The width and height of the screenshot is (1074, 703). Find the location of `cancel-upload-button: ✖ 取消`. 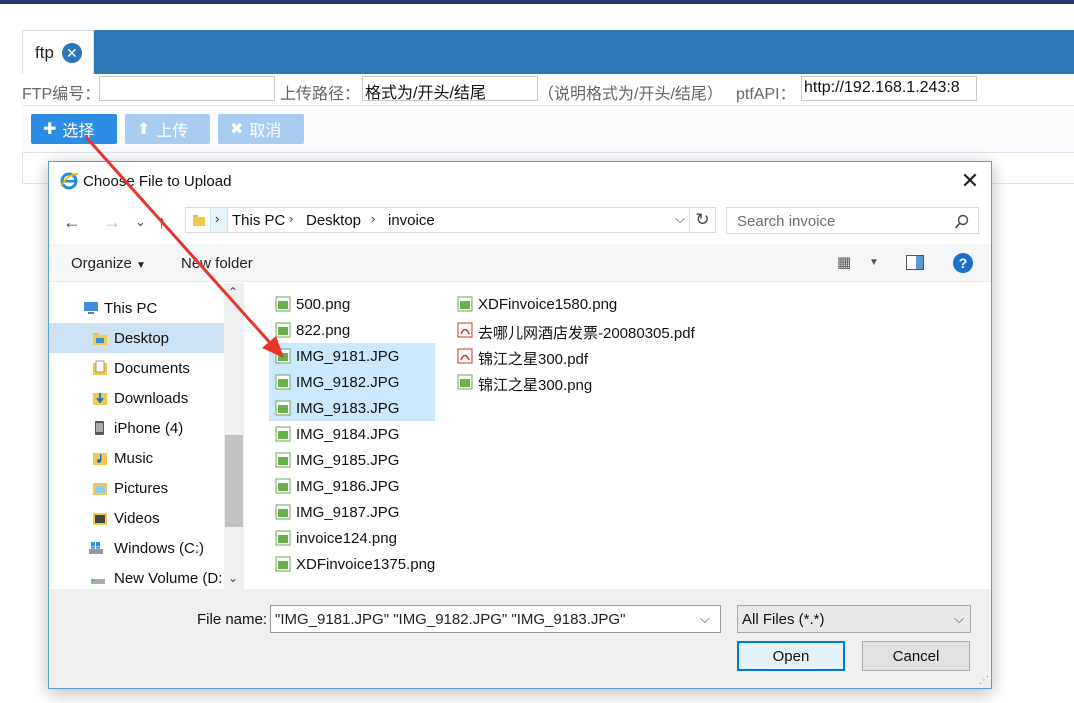

cancel-upload-button: ✖ 取消 is located at coordinates (261, 129).